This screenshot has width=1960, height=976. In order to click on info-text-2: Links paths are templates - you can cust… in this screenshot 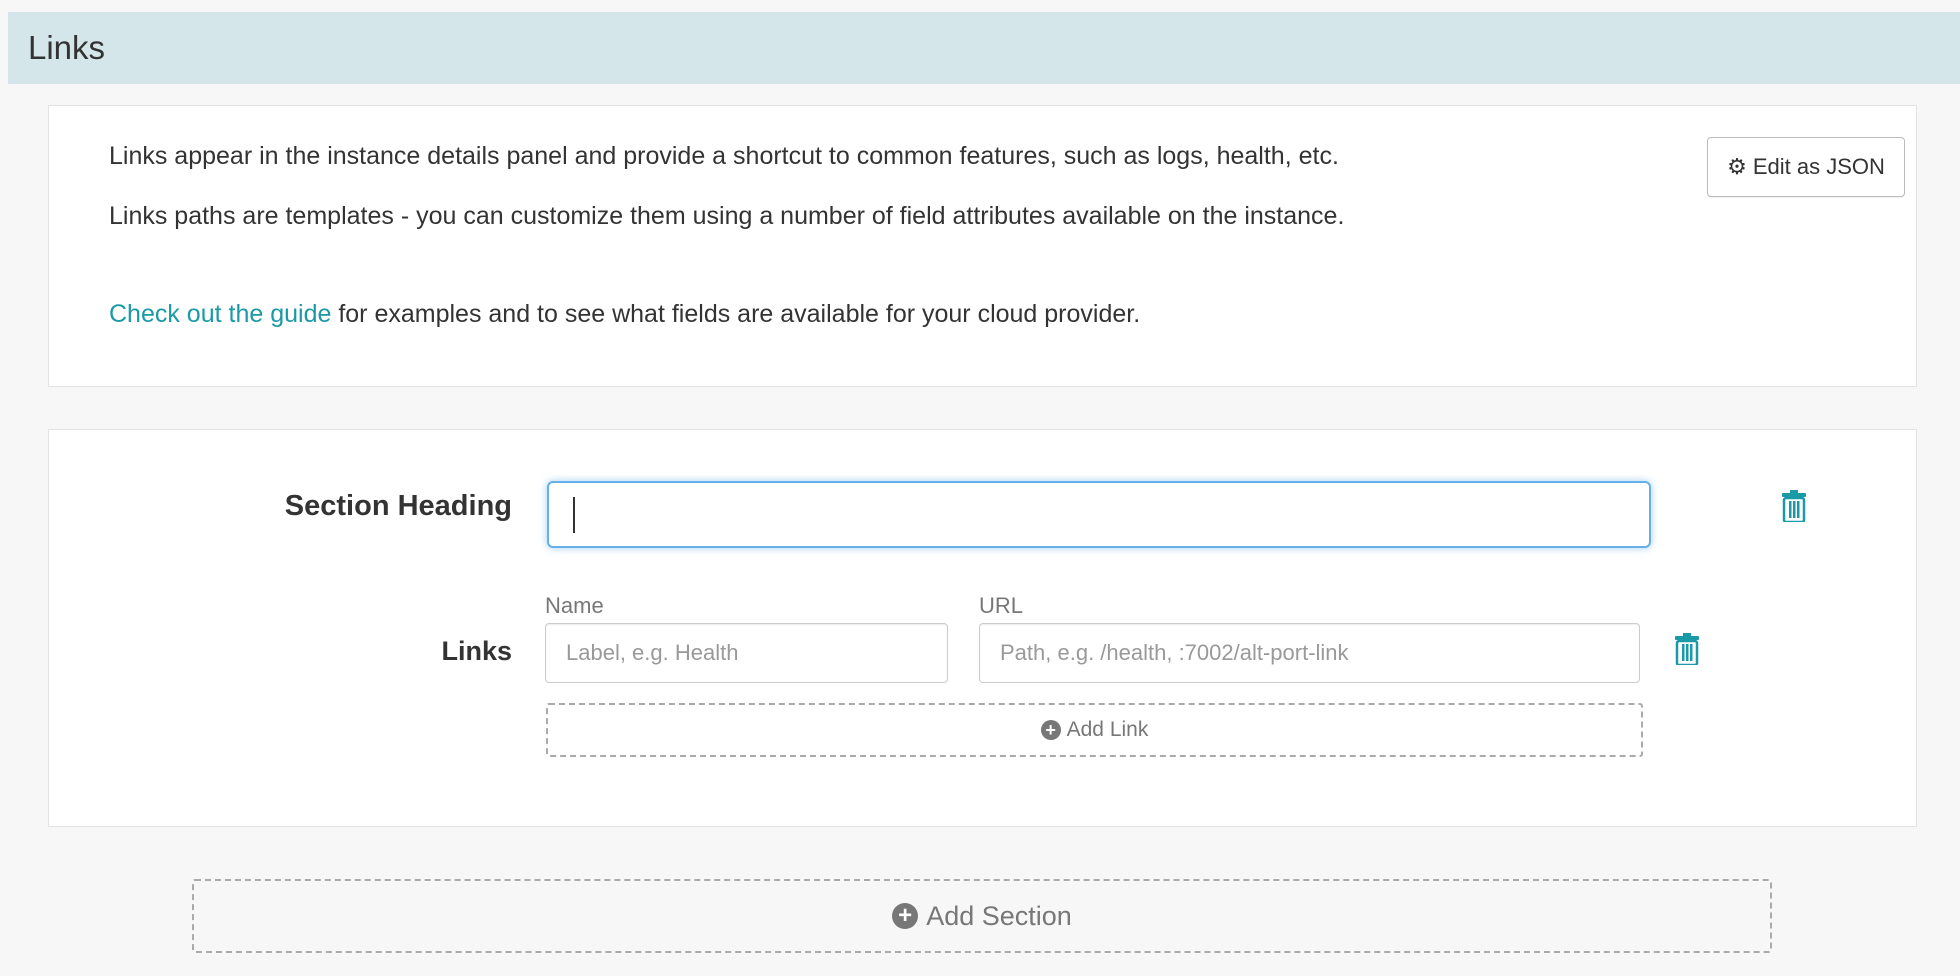, I will do `click(727, 216)`.